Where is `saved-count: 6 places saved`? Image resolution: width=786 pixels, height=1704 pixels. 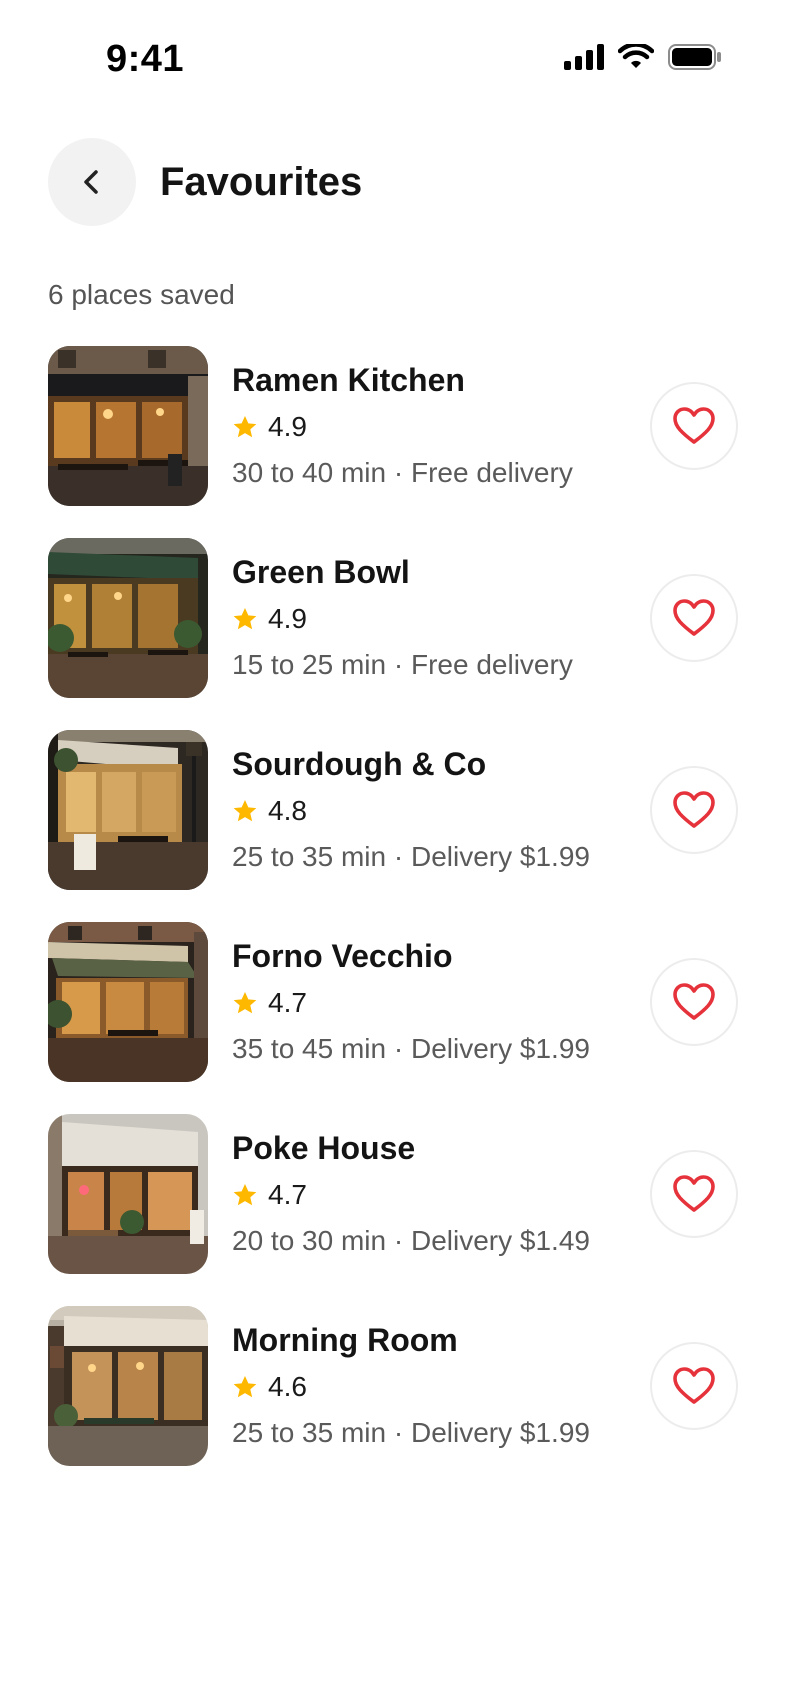
saved-count: 6 places saved is located at coordinates (141, 294).